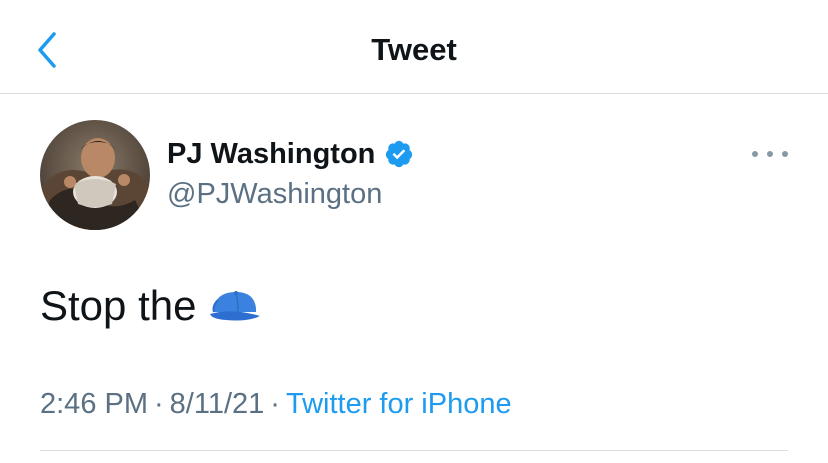 This screenshot has height=463, width=828. I want to click on author-name-row: PJ Washington, so click(290, 154).